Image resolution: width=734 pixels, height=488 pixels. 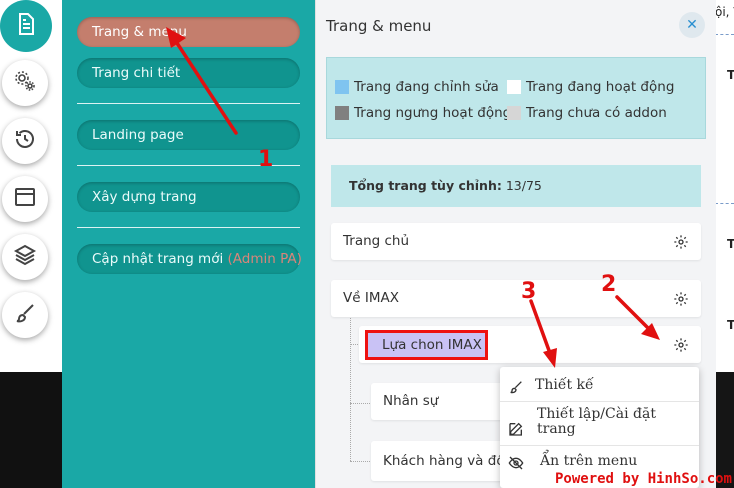 I want to click on legend-label: Trang chưa có addon, so click(x=596, y=113).